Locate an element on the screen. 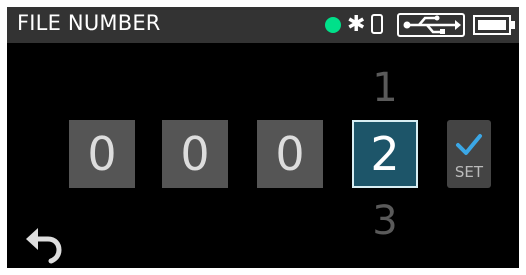 Image resolution: width=526 pixels, height=275 pixels. connection-dot-icon is located at coordinates (333, 25).